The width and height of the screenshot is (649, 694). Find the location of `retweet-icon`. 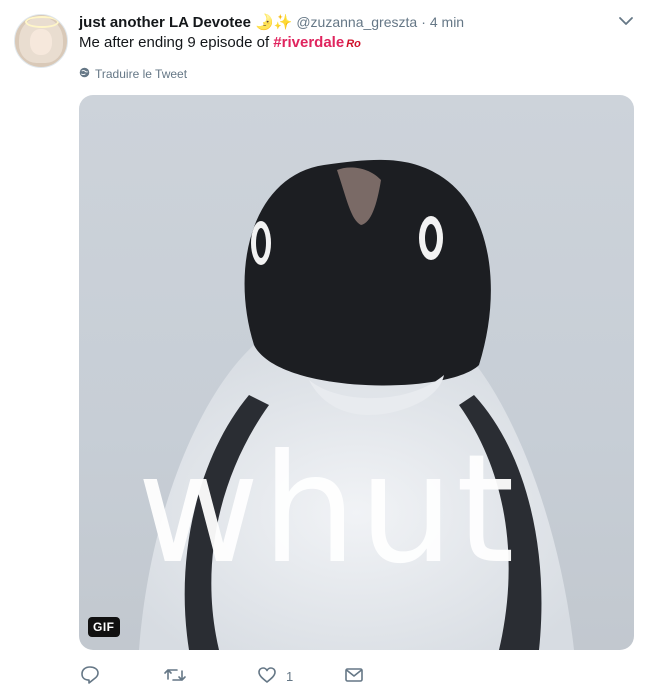

retweet-icon is located at coordinates (175, 676).